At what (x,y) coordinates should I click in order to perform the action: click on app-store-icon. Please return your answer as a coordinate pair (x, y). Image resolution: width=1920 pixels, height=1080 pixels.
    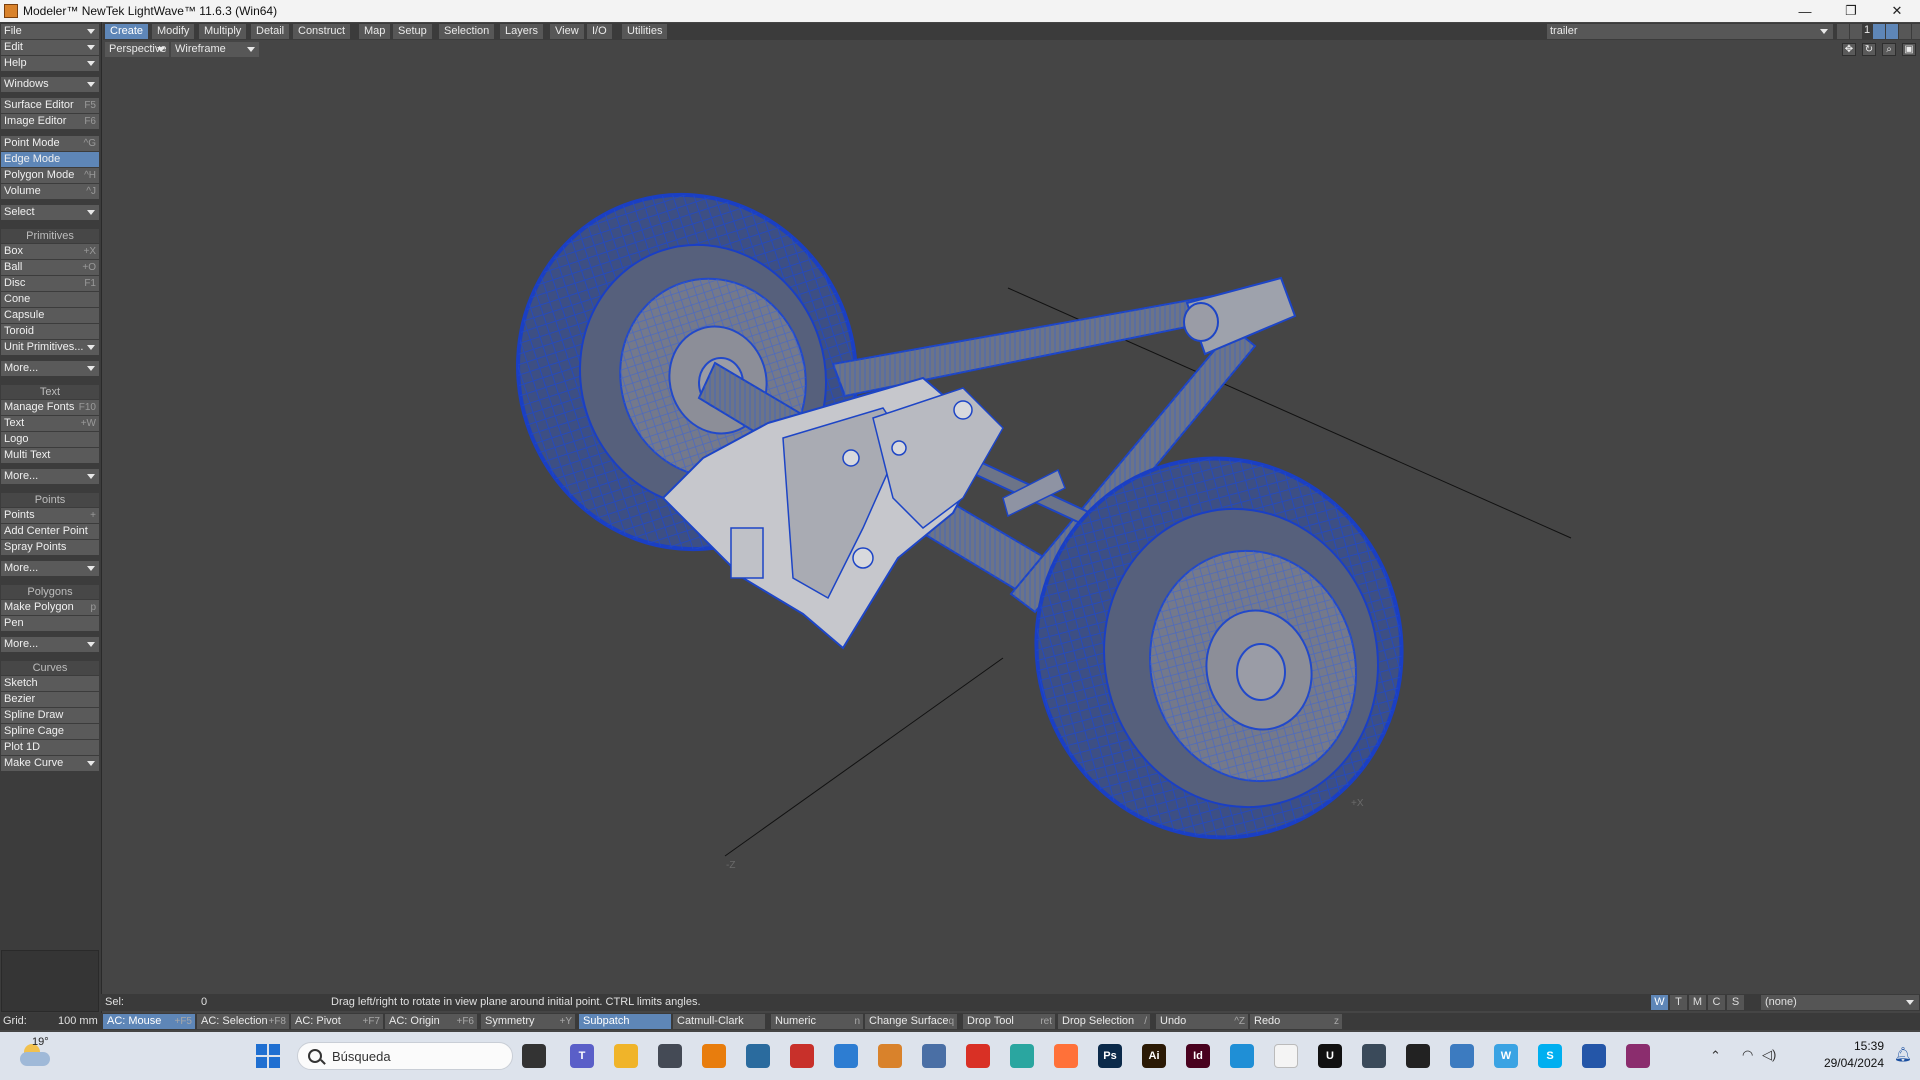
    Looking at the image, I should click on (1594, 1056).